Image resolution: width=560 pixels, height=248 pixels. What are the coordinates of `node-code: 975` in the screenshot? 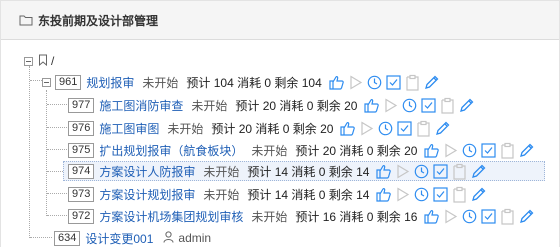 It's located at (81, 150).